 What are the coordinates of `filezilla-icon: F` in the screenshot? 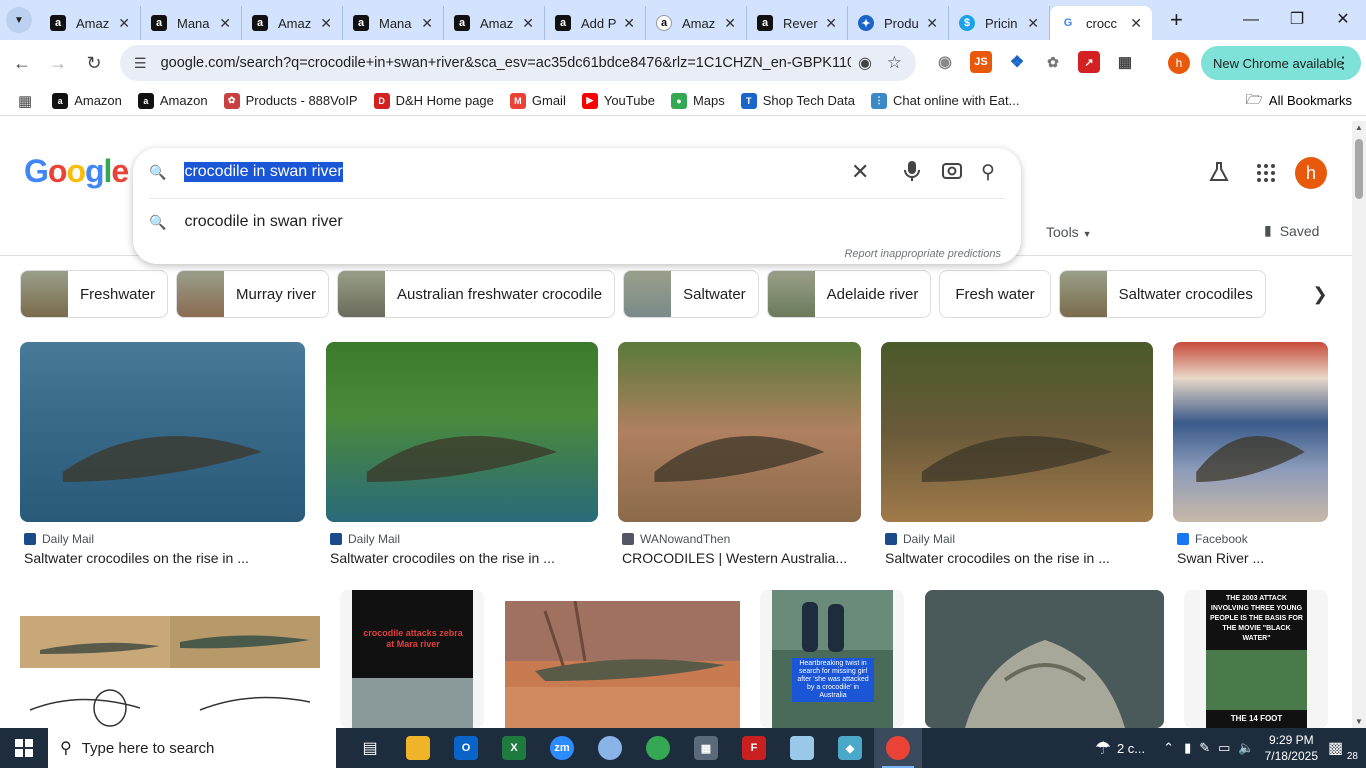 It's located at (754, 748).